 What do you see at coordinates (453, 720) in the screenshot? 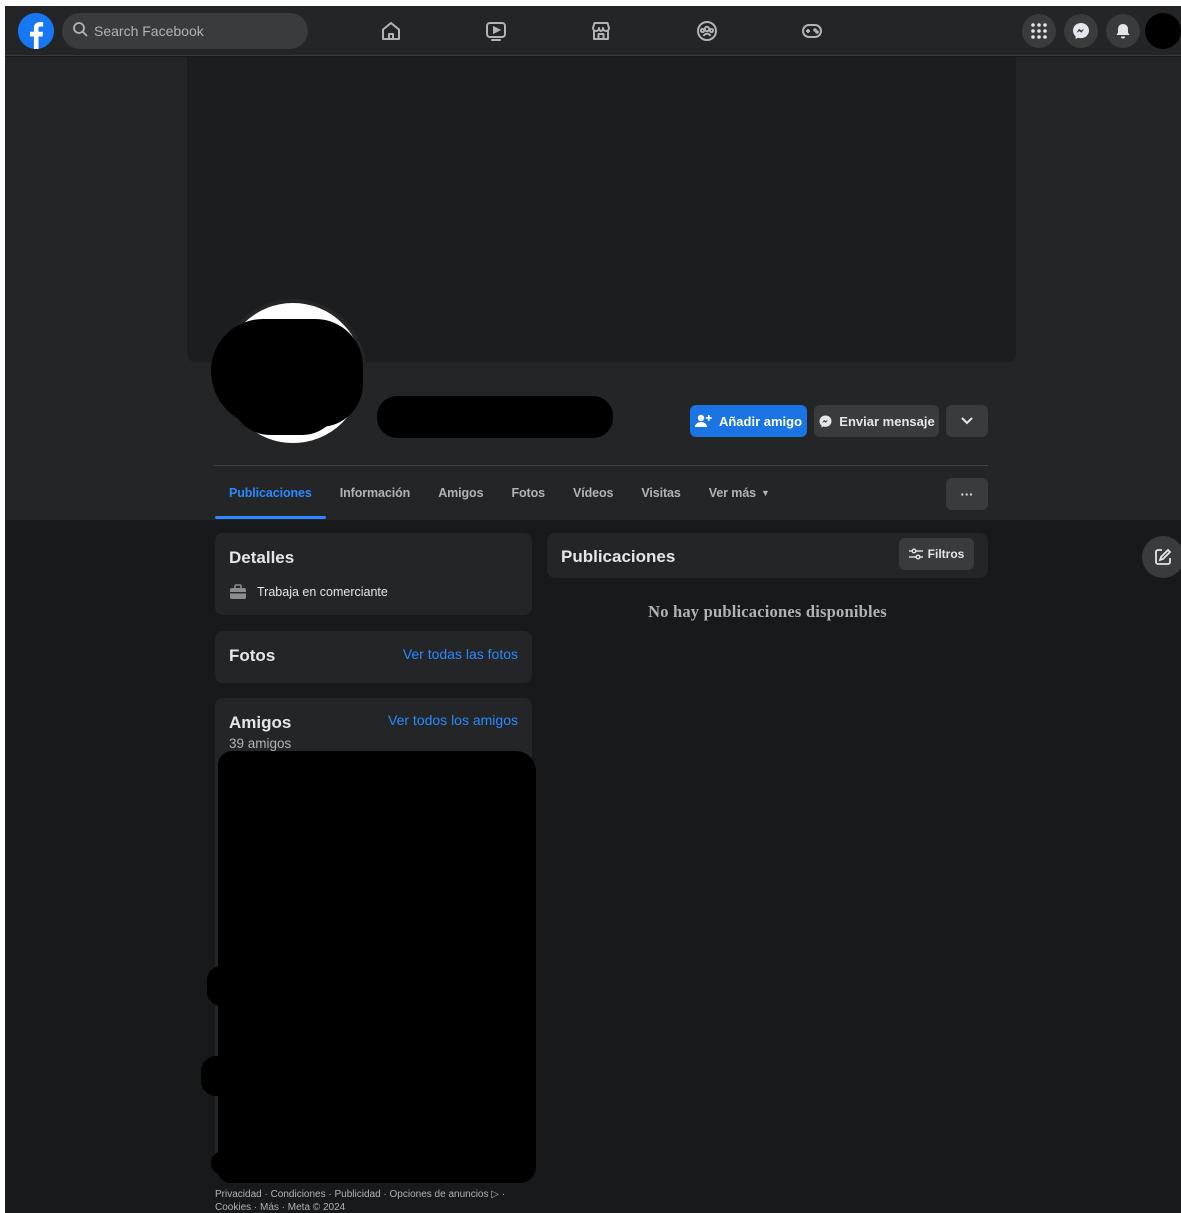
I see `see-all-friends-link: Ver todos los amigos` at bounding box center [453, 720].